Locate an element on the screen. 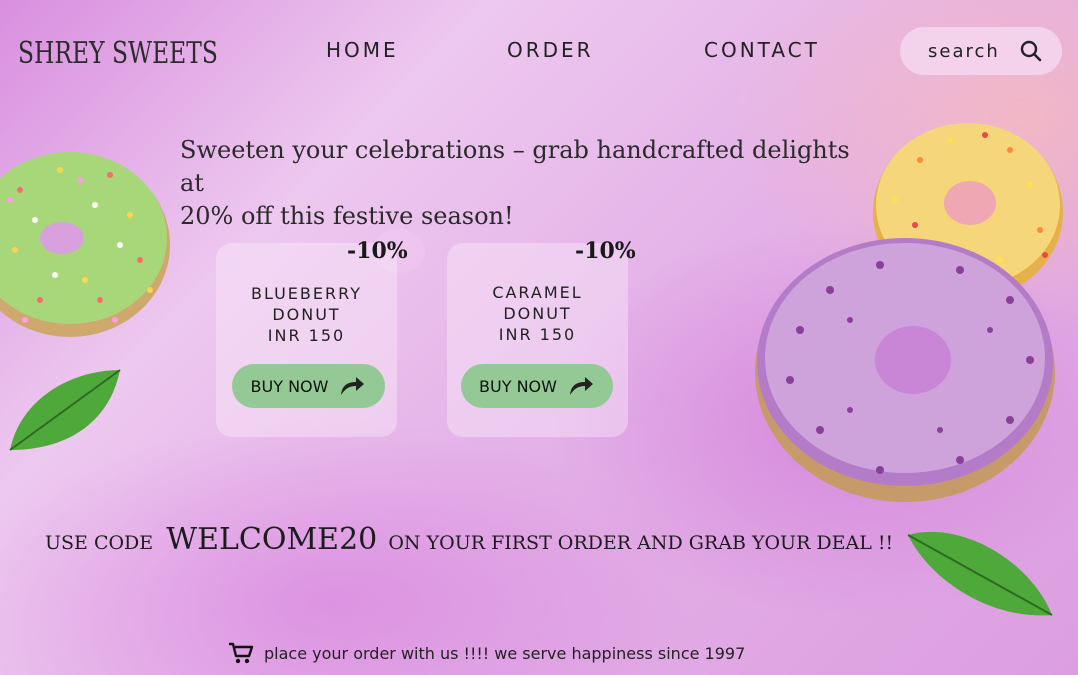 The height and width of the screenshot is (675, 1078). hero-line-2: 20% off this festive season! is located at coordinates (347, 216).